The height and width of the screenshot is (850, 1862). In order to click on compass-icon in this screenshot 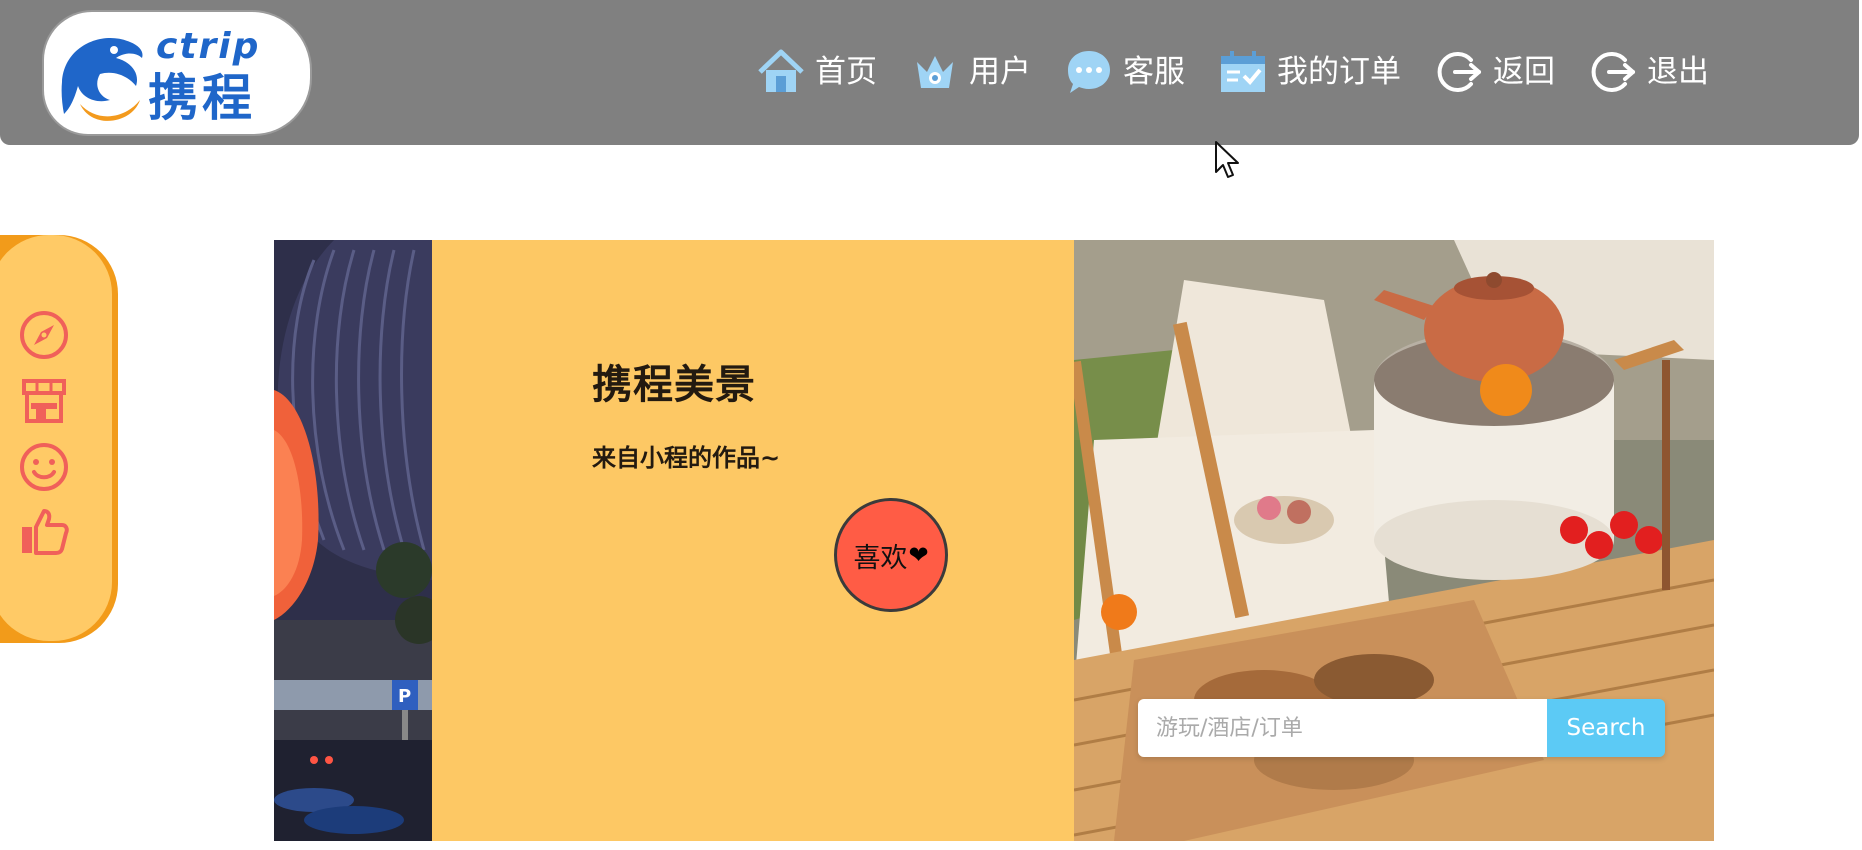, I will do `click(44, 335)`.